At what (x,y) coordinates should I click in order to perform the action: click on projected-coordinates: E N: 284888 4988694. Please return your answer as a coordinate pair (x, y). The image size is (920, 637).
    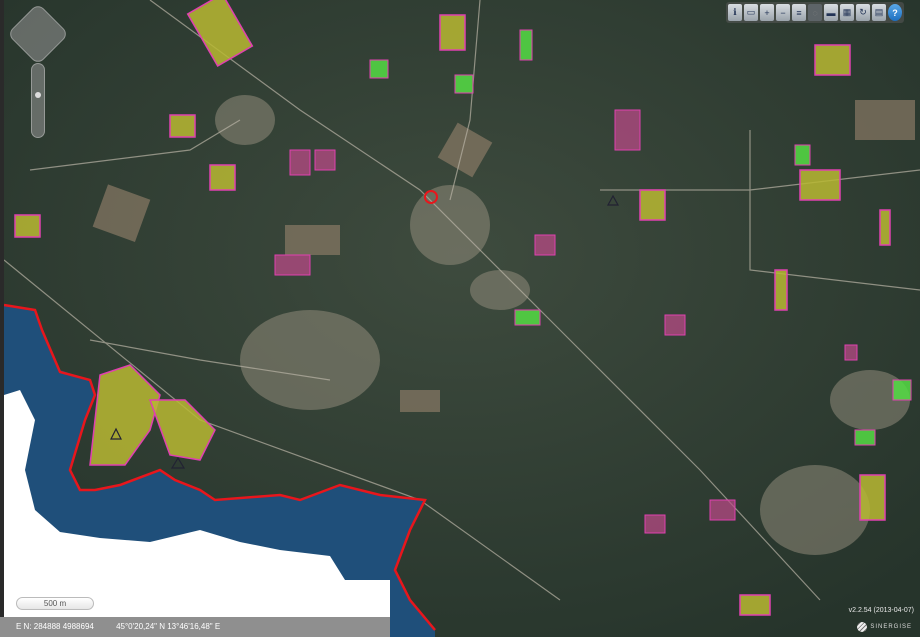
    Looking at the image, I should click on (55, 626).